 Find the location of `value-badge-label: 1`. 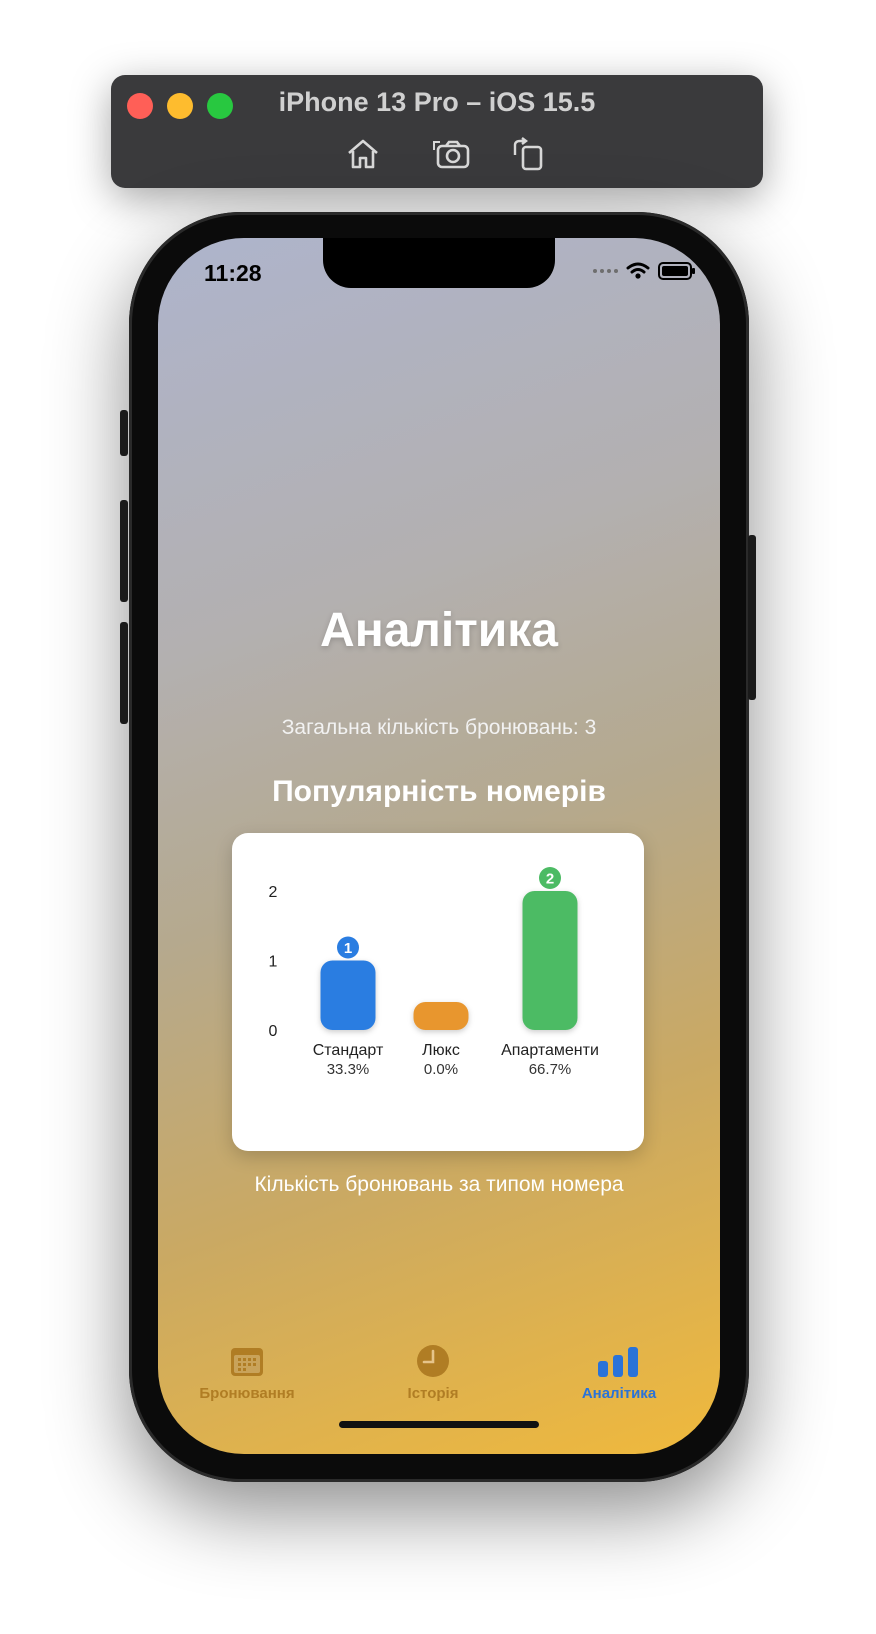

value-badge-label: 1 is located at coordinates (348, 948).